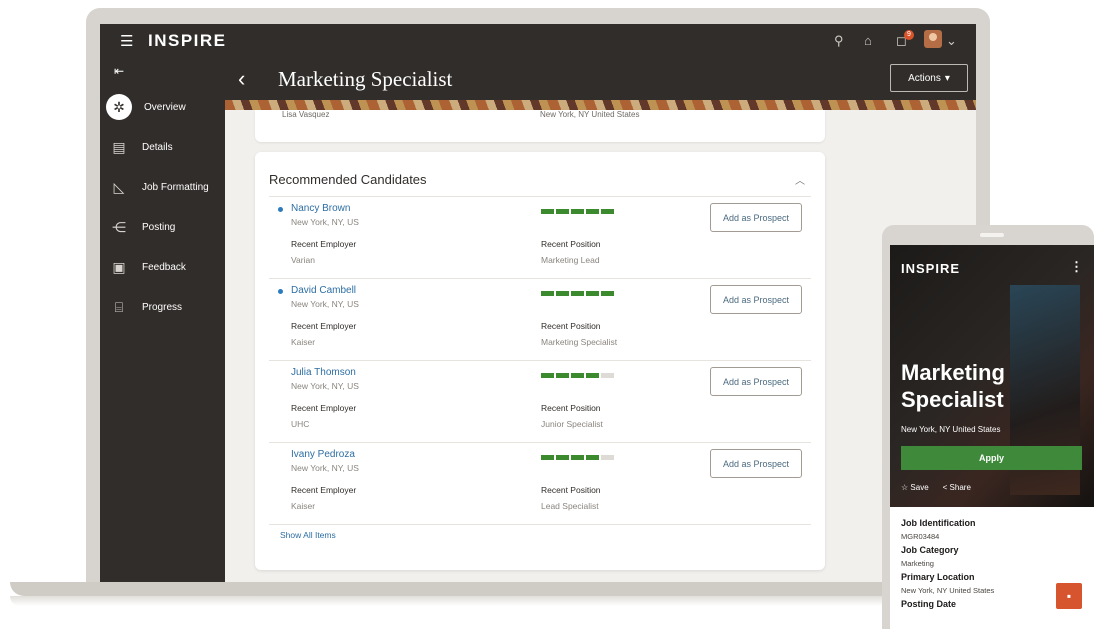 This screenshot has height=629, width=1094. What do you see at coordinates (936, 487) in the screenshot?
I see `mobile-actions: ☆ Save < Share` at bounding box center [936, 487].